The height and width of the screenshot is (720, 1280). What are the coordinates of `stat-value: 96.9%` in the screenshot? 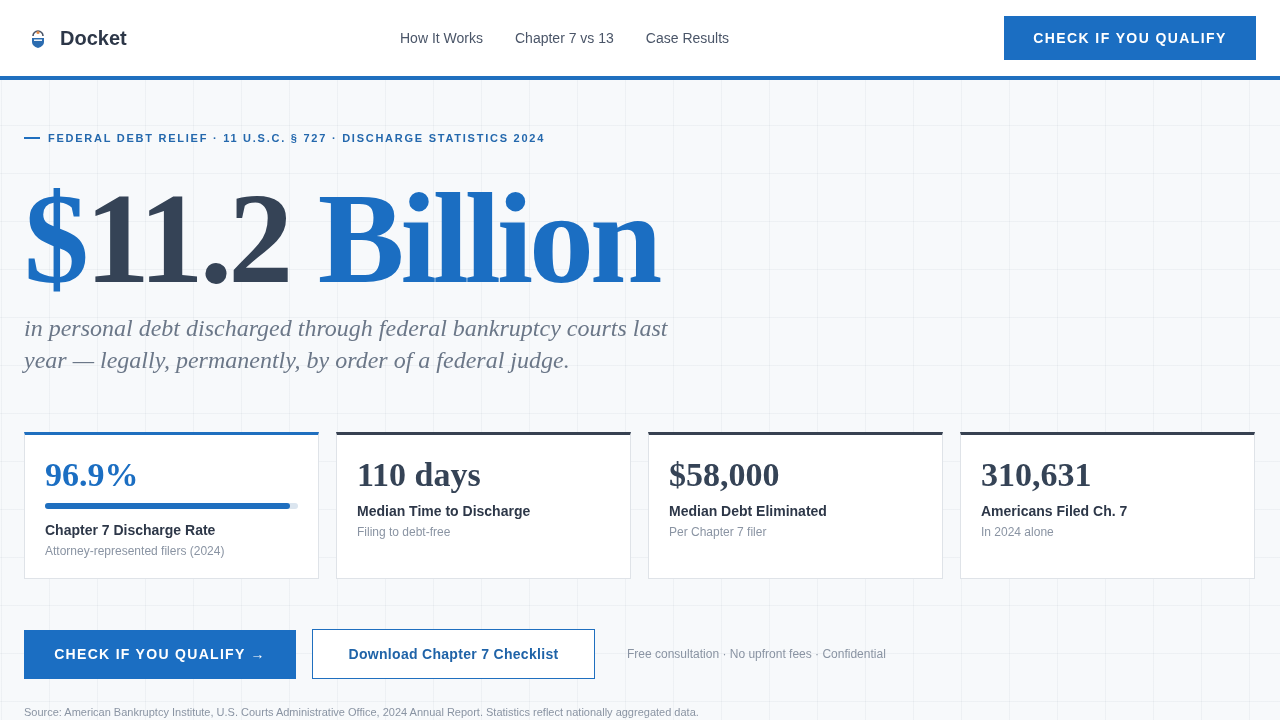 It's located at (92, 475).